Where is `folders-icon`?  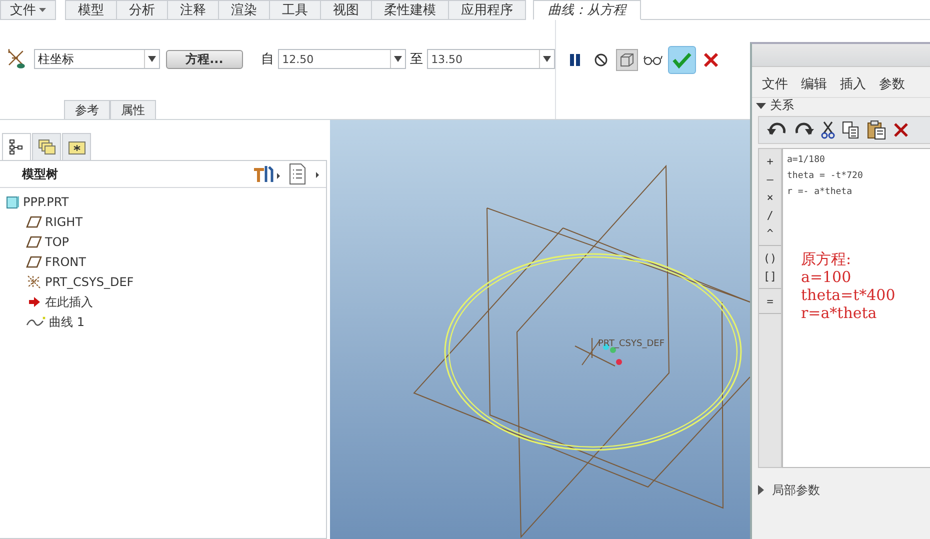
folders-icon is located at coordinates (47, 147).